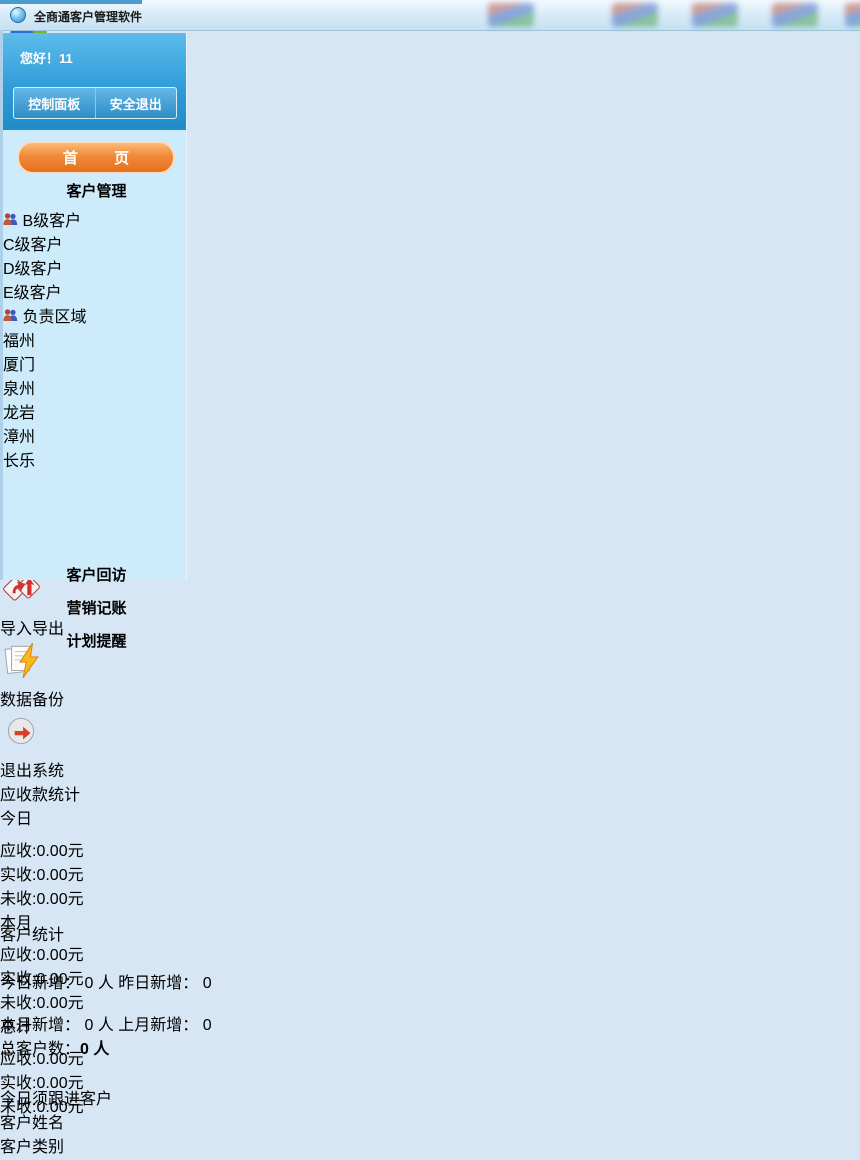 Image resolution: width=860 pixels, height=1160 pixels. Describe the element at coordinates (18, 15) in the screenshot. I see `app-icon` at that location.